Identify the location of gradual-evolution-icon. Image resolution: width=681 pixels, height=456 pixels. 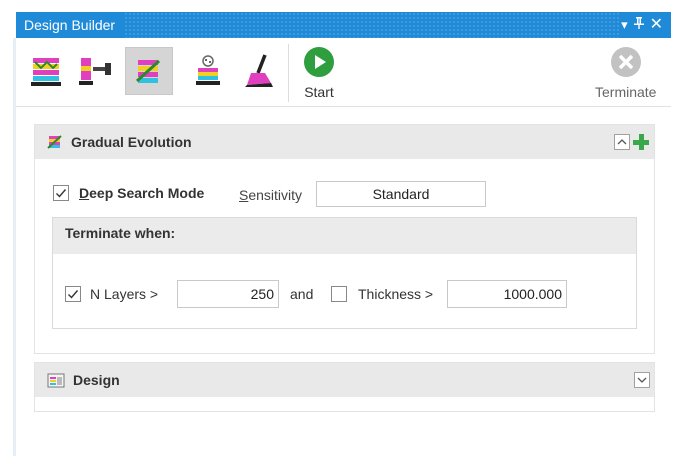
(148, 71).